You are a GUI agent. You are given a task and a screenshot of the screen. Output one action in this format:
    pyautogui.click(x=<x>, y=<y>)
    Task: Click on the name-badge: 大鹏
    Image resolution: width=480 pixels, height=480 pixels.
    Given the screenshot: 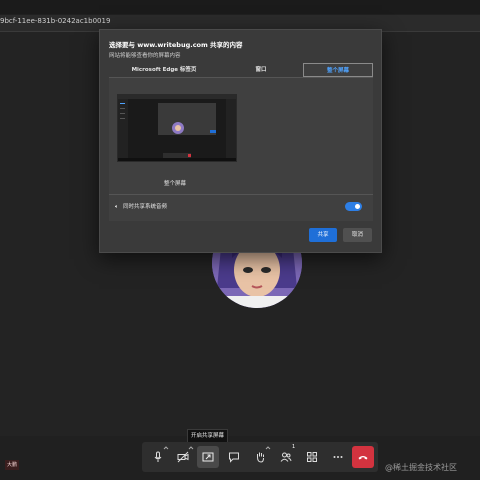 What is the action you would take?
    pyautogui.click(x=12, y=465)
    